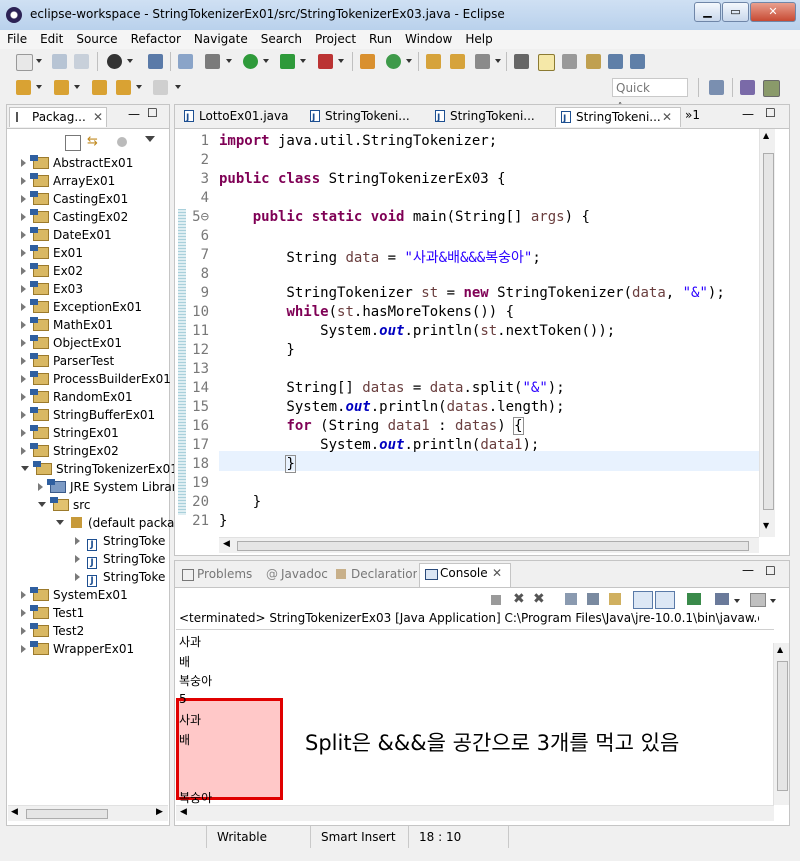 Image resolution: width=800 pixels, height=861 pixels. What do you see at coordinates (457, 61) in the screenshot?
I see `open-task-icon` at bounding box center [457, 61].